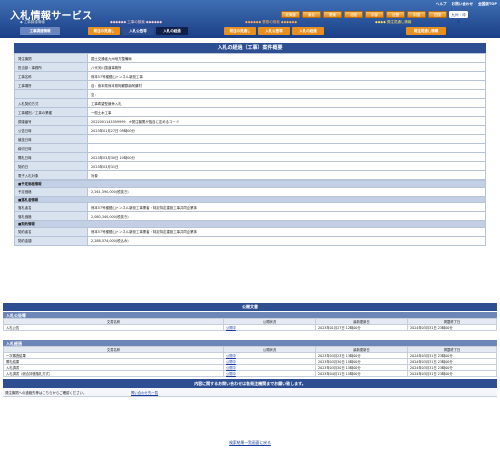 Image resolution: width=500 pixels, height=454 pixels. I want to click on field-label: 電子入札対象, so click(51, 175).